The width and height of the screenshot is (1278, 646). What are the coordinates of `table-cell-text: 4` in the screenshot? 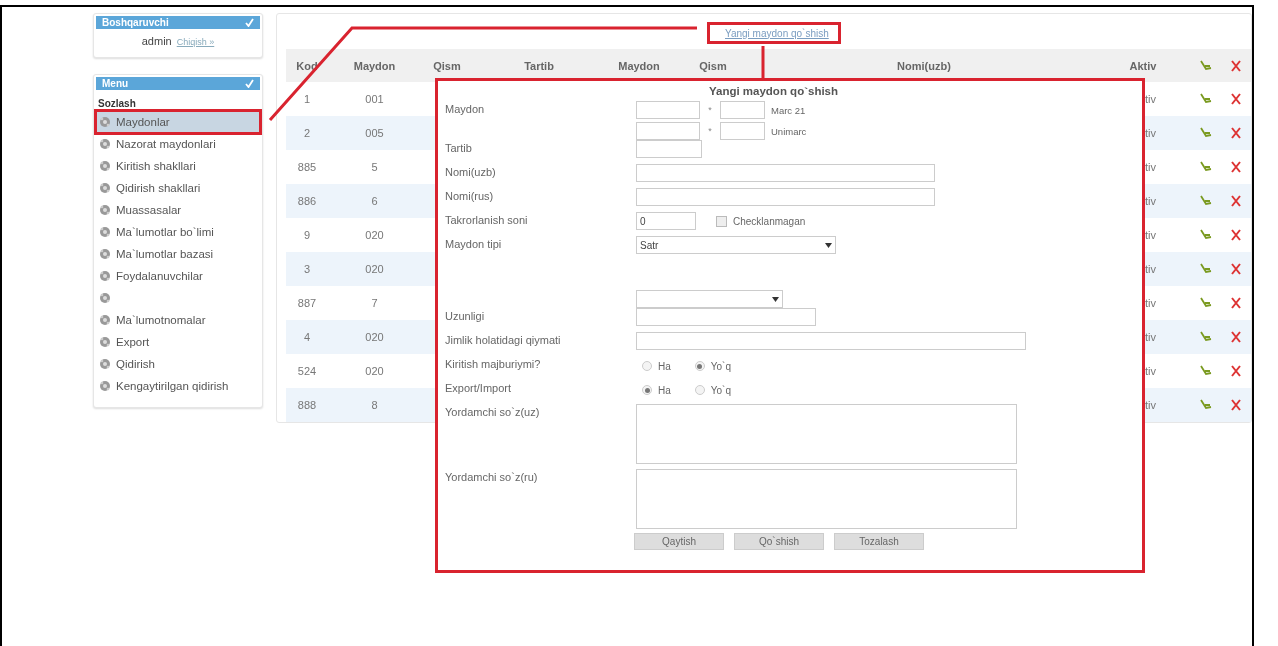 It's located at (307, 337).